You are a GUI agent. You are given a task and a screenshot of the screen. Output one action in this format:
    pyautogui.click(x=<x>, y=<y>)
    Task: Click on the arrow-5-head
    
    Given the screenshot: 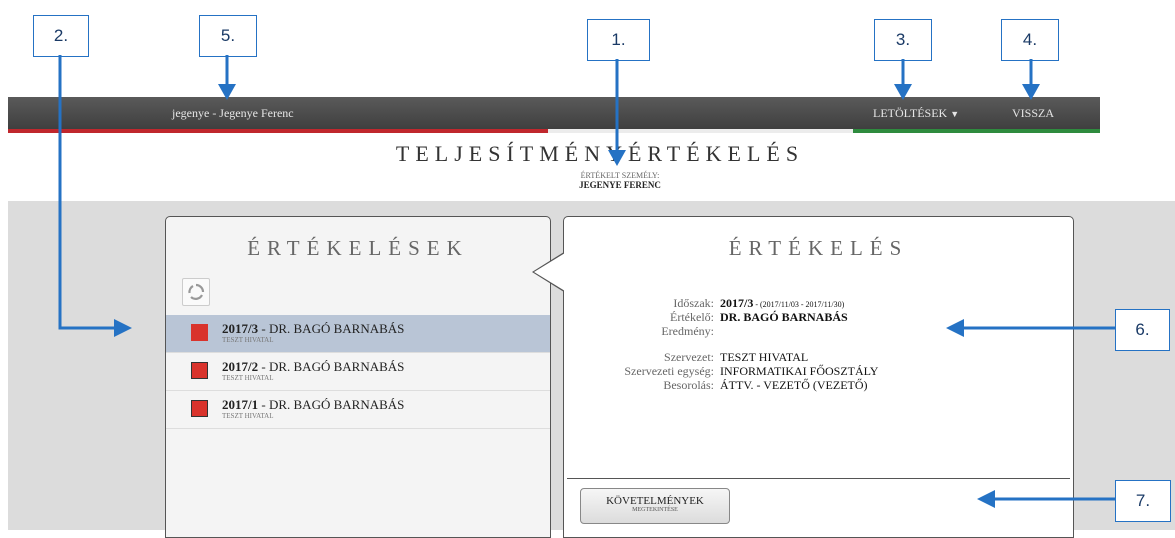 What is the action you would take?
    pyautogui.click(x=227, y=92)
    